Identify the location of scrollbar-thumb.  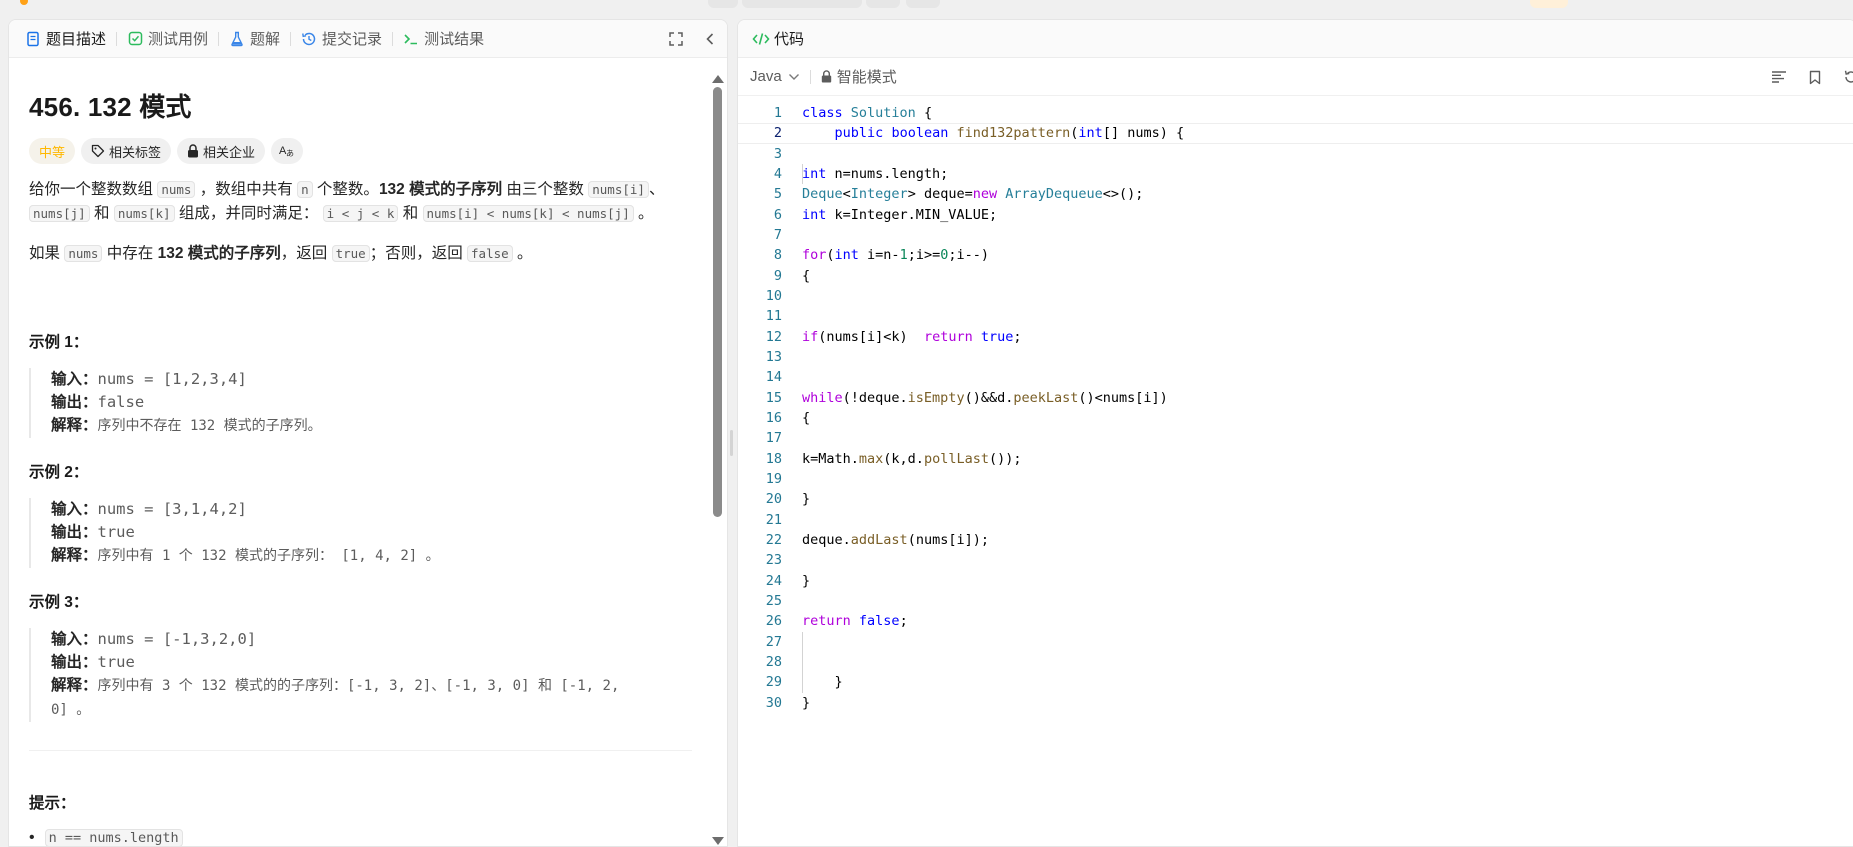
(717, 302).